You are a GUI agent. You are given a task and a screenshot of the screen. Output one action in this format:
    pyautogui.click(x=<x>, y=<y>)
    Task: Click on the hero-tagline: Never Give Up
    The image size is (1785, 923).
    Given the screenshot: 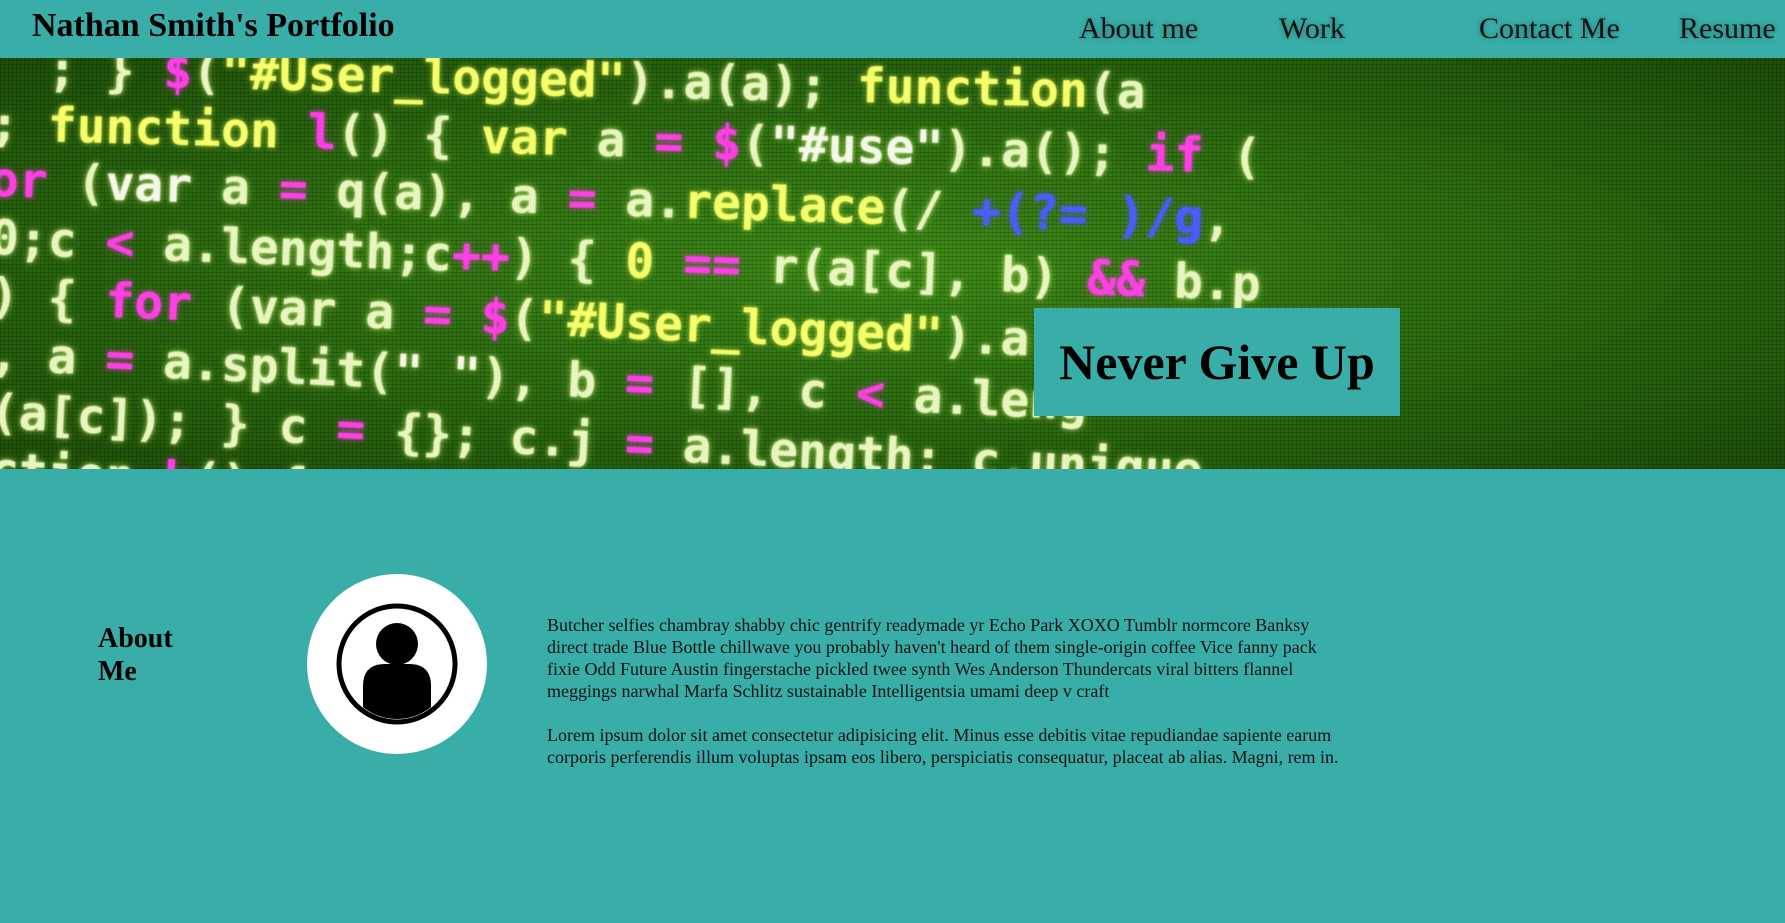 What is the action you would take?
    pyautogui.click(x=1217, y=362)
    